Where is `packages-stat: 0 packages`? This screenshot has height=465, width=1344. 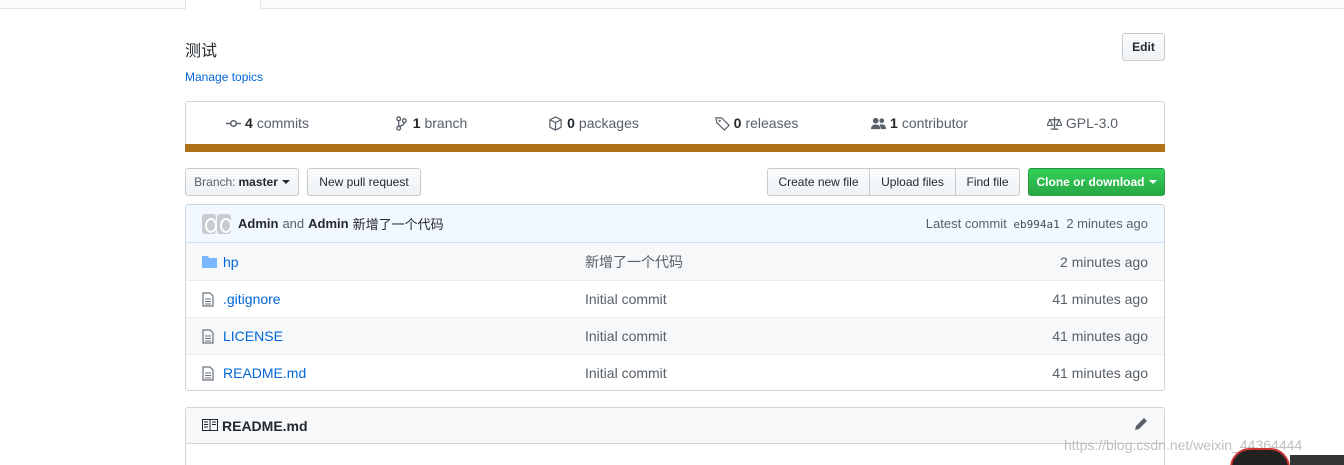 packages-stat: 0 packages is located at coordinates (593, 123).